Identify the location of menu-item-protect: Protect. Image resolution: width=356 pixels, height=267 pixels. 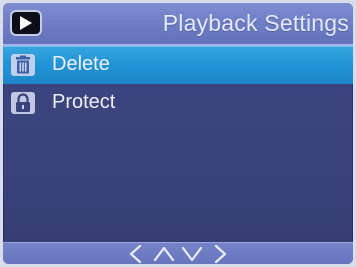
(178, 103).